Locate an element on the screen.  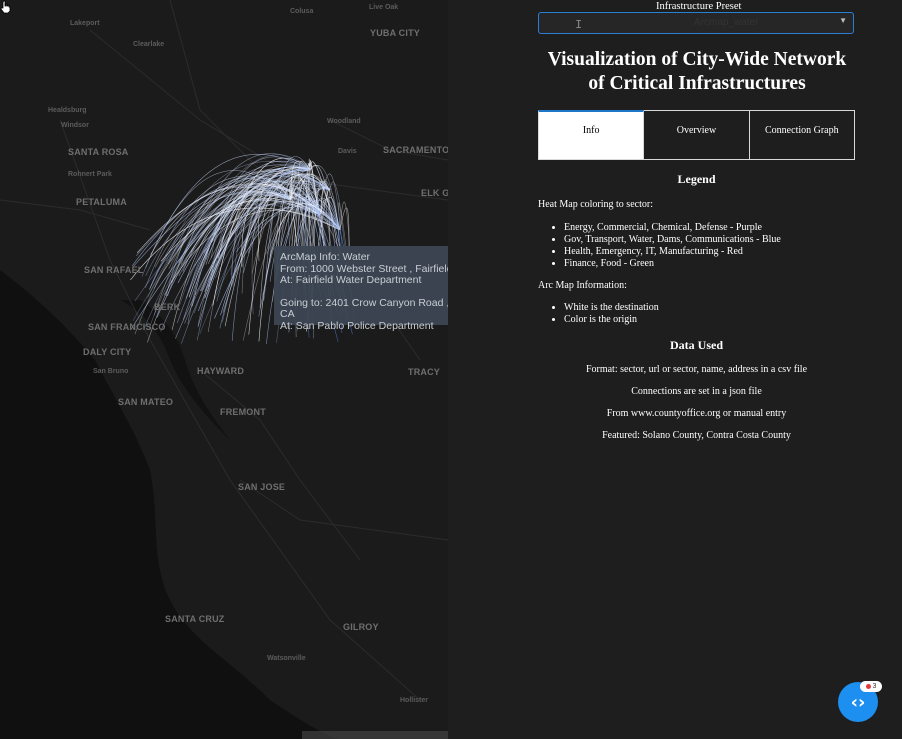
tooltip-line: At: San Pablo Police Department is located at coordinates (357, 325).